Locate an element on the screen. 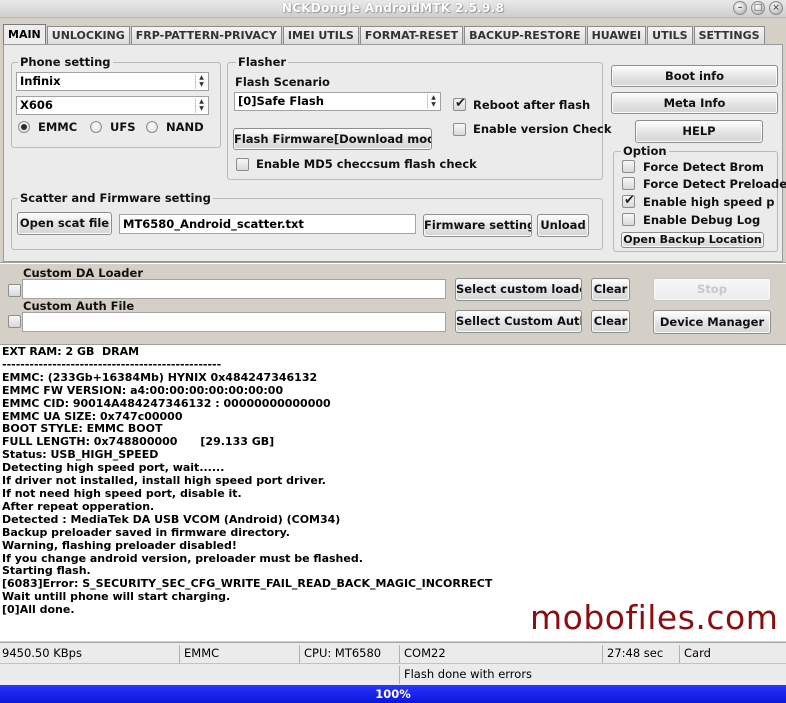 Image resolution: width=786 pixels, height=703 pixels. select-custom-loader-button: Select custom loader is located at coordinates (518, 289).